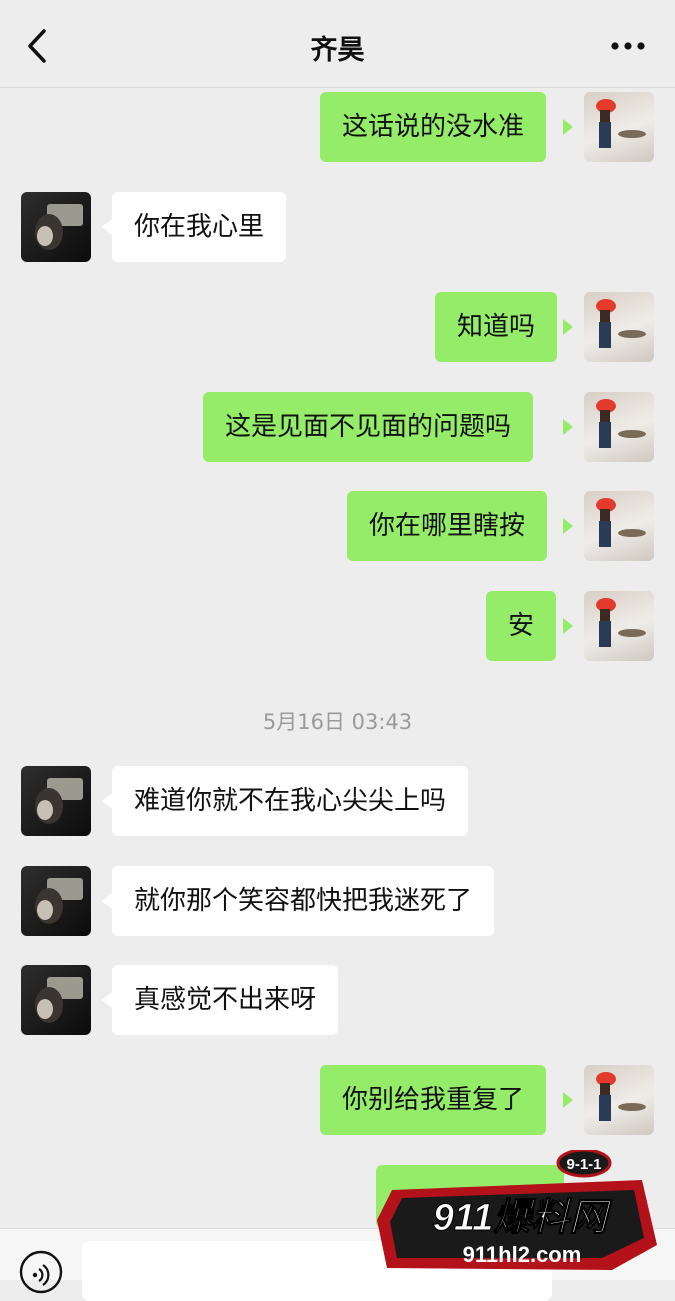  What do you see at coordinates (523, 1218) in the screenshot?
I see `watermark-brand: 911爆料网` at bounding box center [523, 1218].